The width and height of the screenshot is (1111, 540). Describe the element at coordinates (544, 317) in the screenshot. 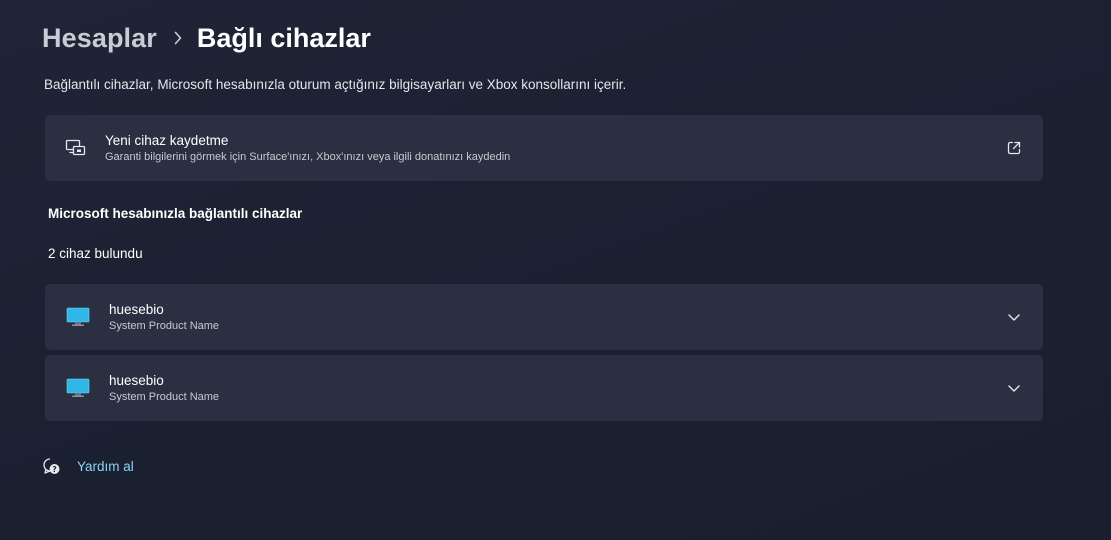

I see `device-card-1: huesebio System Product Name` at that location.